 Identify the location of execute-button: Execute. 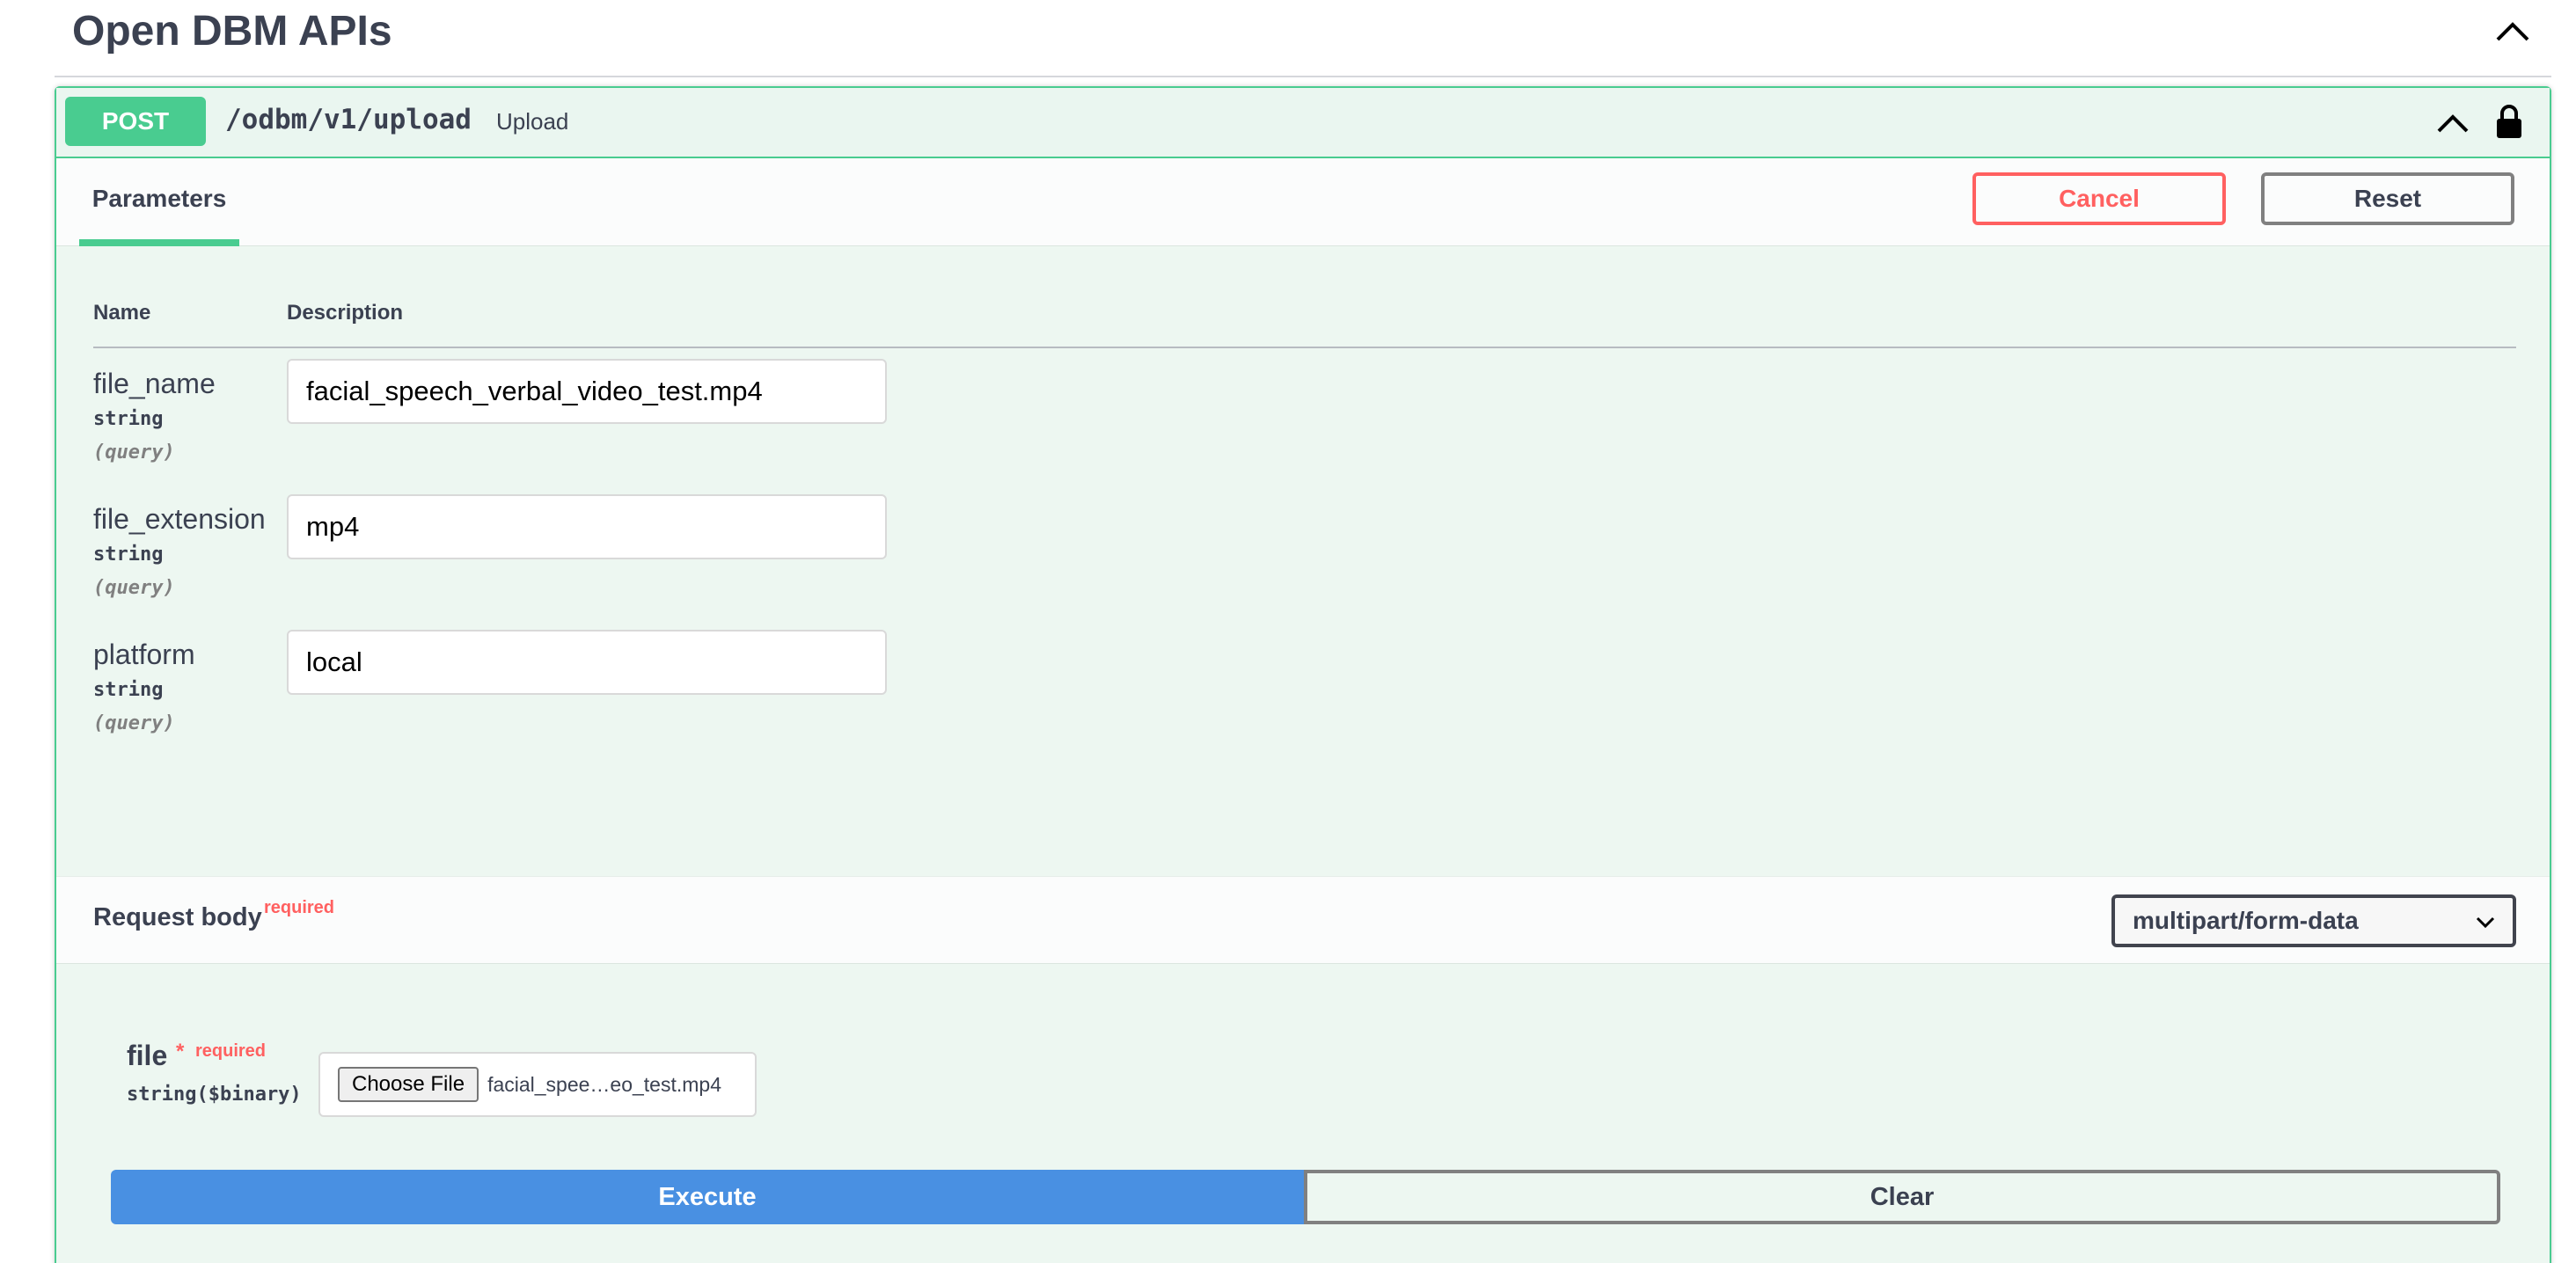
(707, 1197).